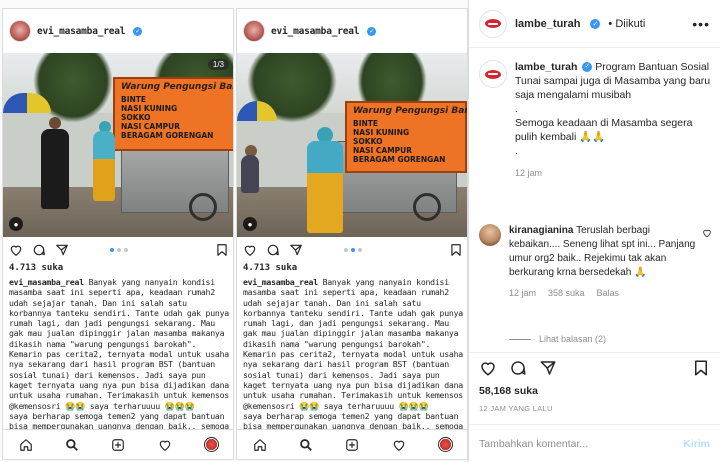  What do you see at coordinates (546, 67) in the screenshot?
I see `caption-author: lambe_turah` at bounding box center [546, 67].